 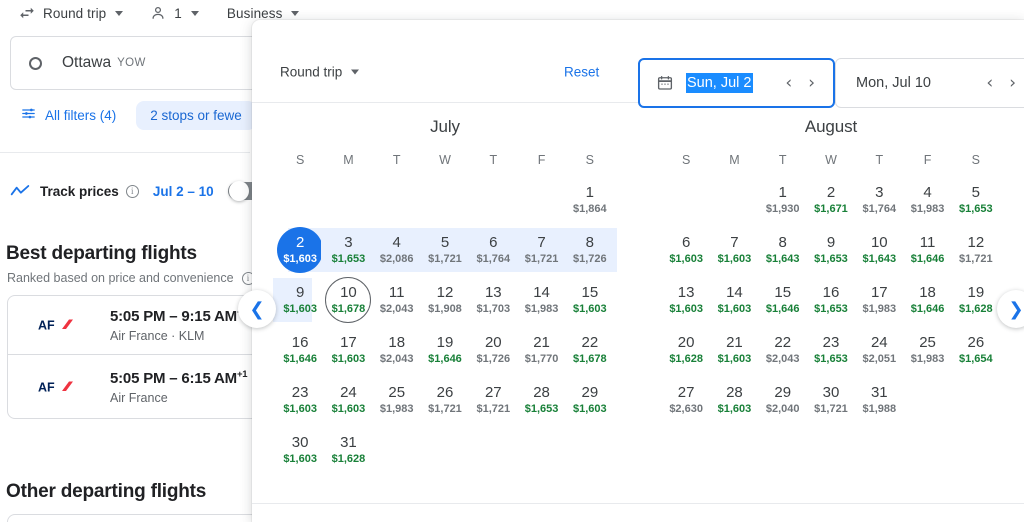 I want to click on calendar-day-cell: 26 $1,654, so click(x=976, y=350).